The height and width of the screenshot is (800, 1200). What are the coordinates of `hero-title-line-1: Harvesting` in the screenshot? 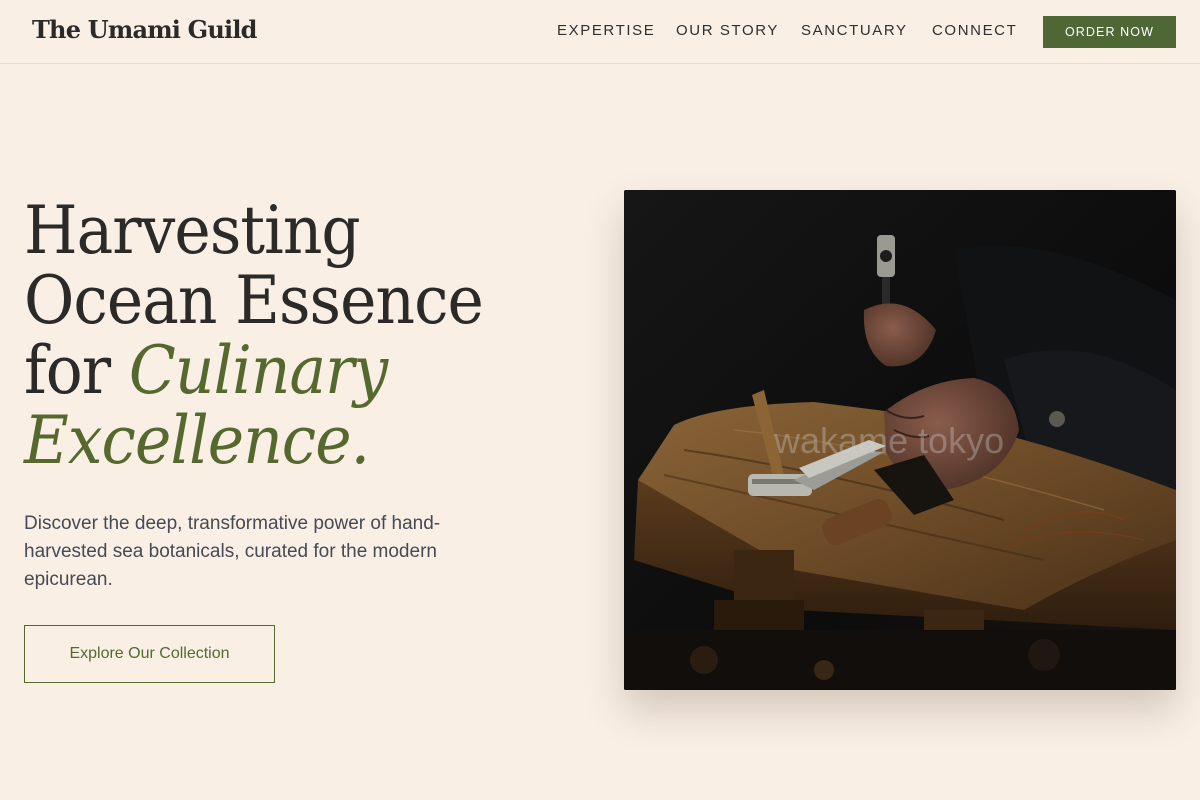 It's located at (192, 230).